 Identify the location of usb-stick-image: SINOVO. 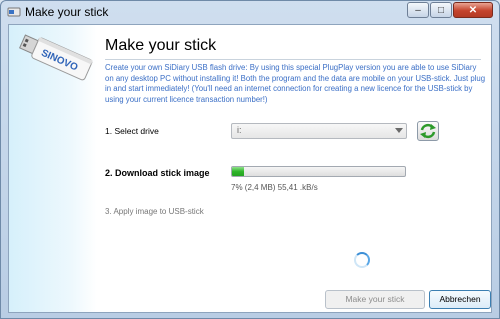
(56, 57).